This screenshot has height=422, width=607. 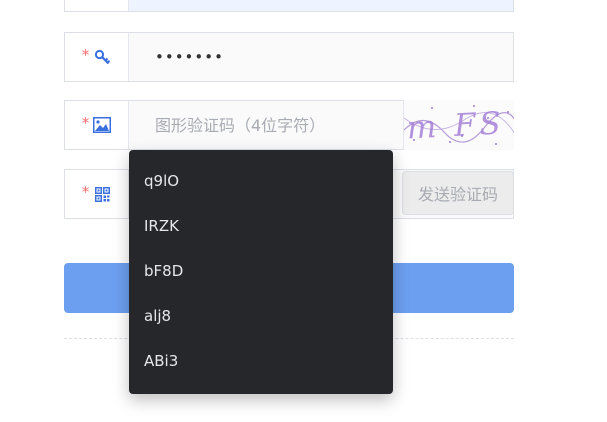 I want to click on top-input, so click(x=321, y=5).